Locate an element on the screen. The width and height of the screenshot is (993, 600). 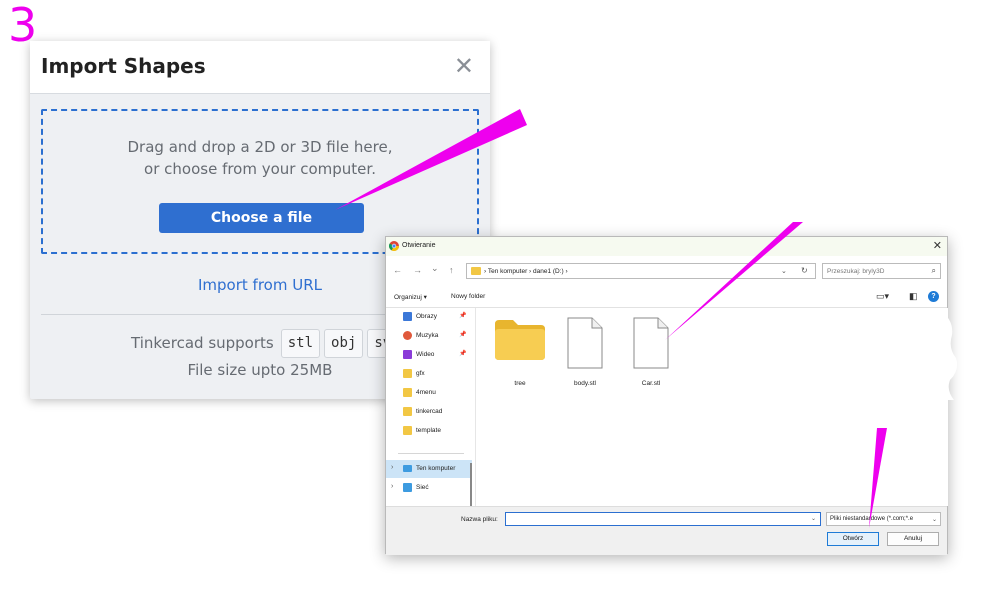
filename-label: Nazwa pliku: is located at coordinates (479, 519).